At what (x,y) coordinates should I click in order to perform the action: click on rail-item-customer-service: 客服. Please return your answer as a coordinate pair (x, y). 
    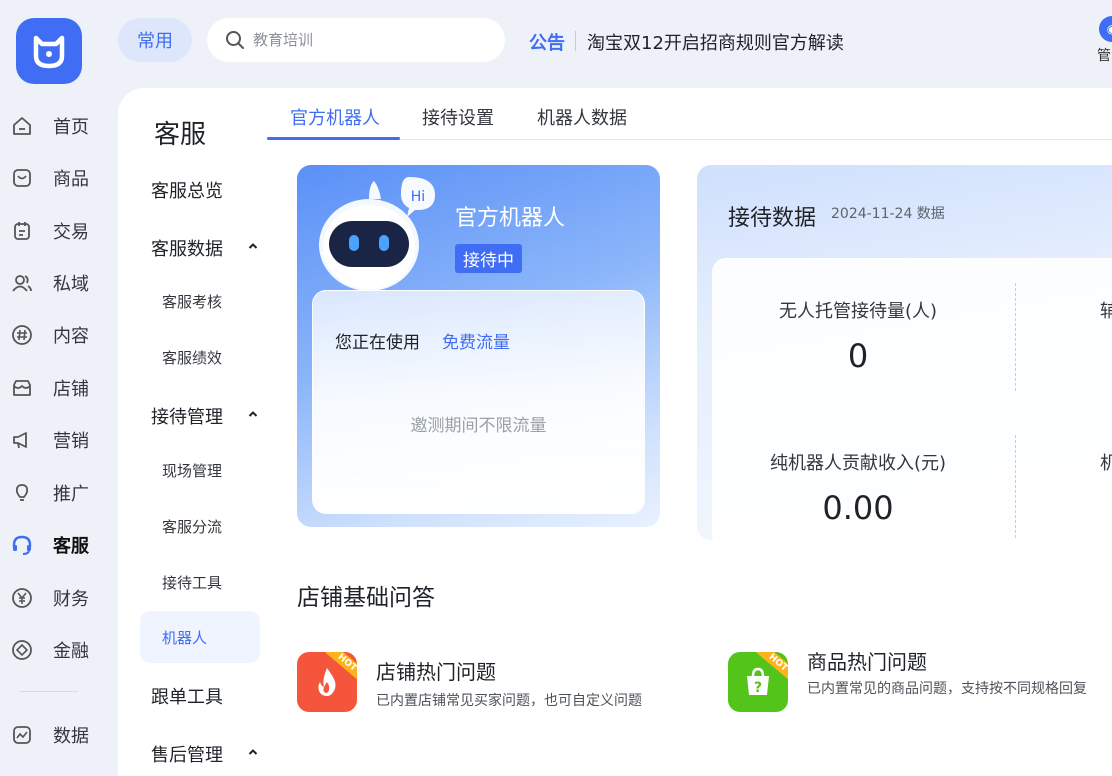
    Looking at the image, I should click on (59, 545).